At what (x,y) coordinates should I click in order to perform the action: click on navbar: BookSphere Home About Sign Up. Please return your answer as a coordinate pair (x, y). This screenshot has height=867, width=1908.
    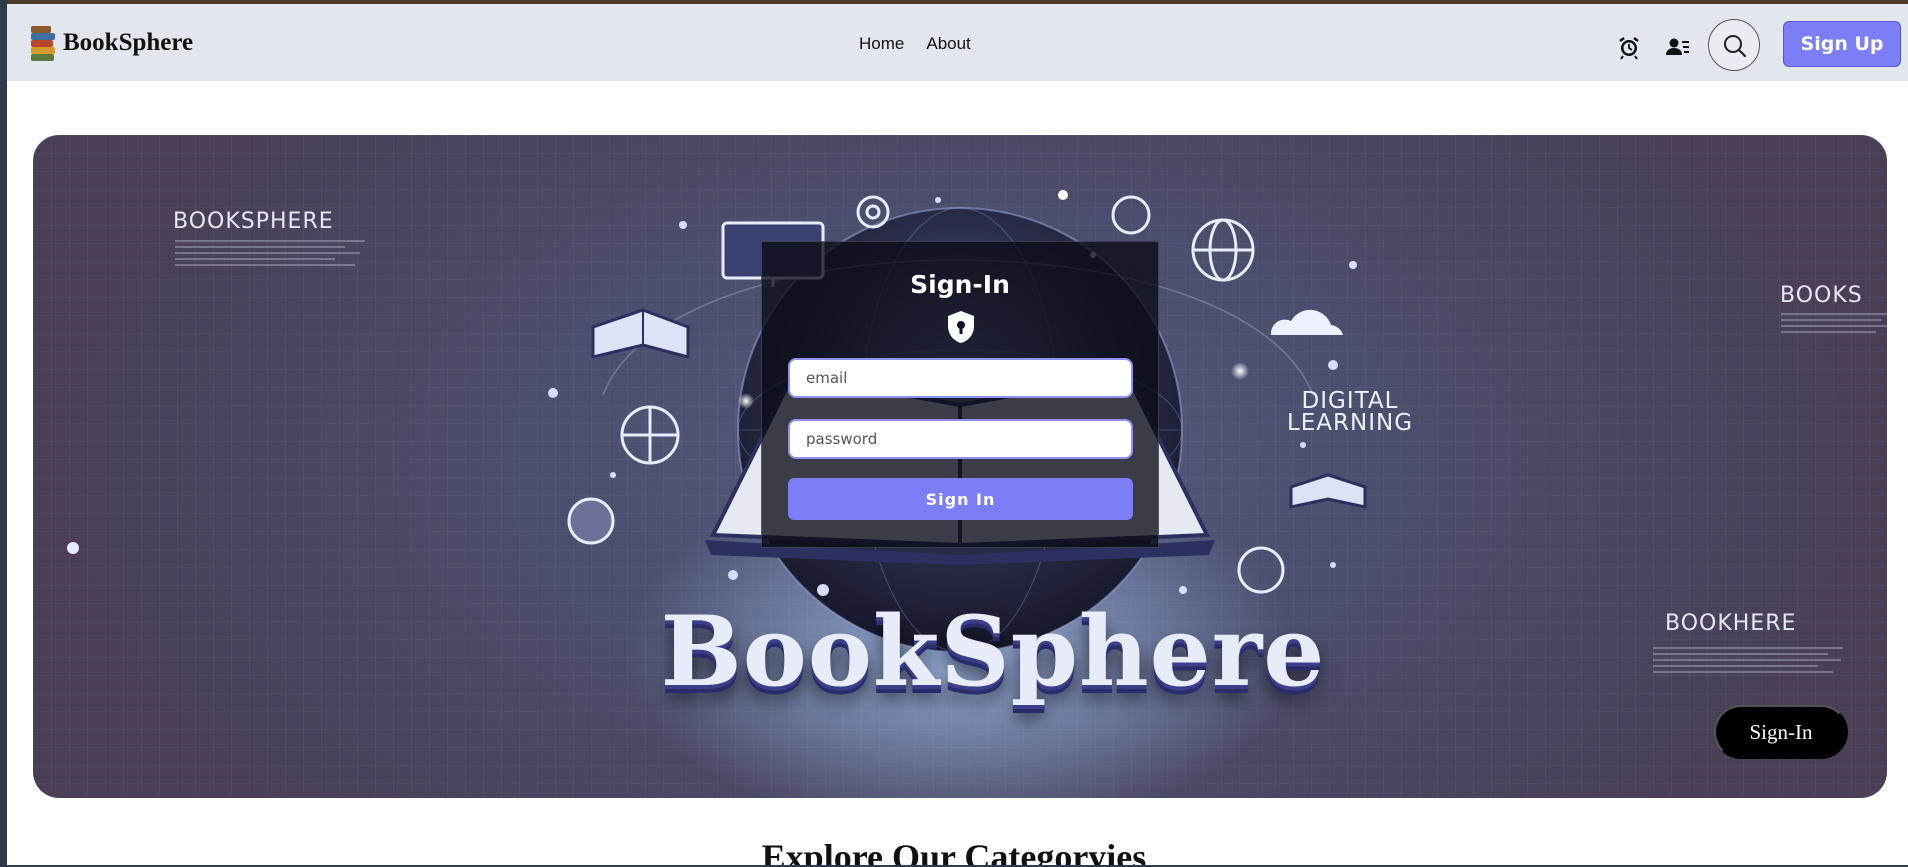
    Looking at the image, I should click on (957, 42).